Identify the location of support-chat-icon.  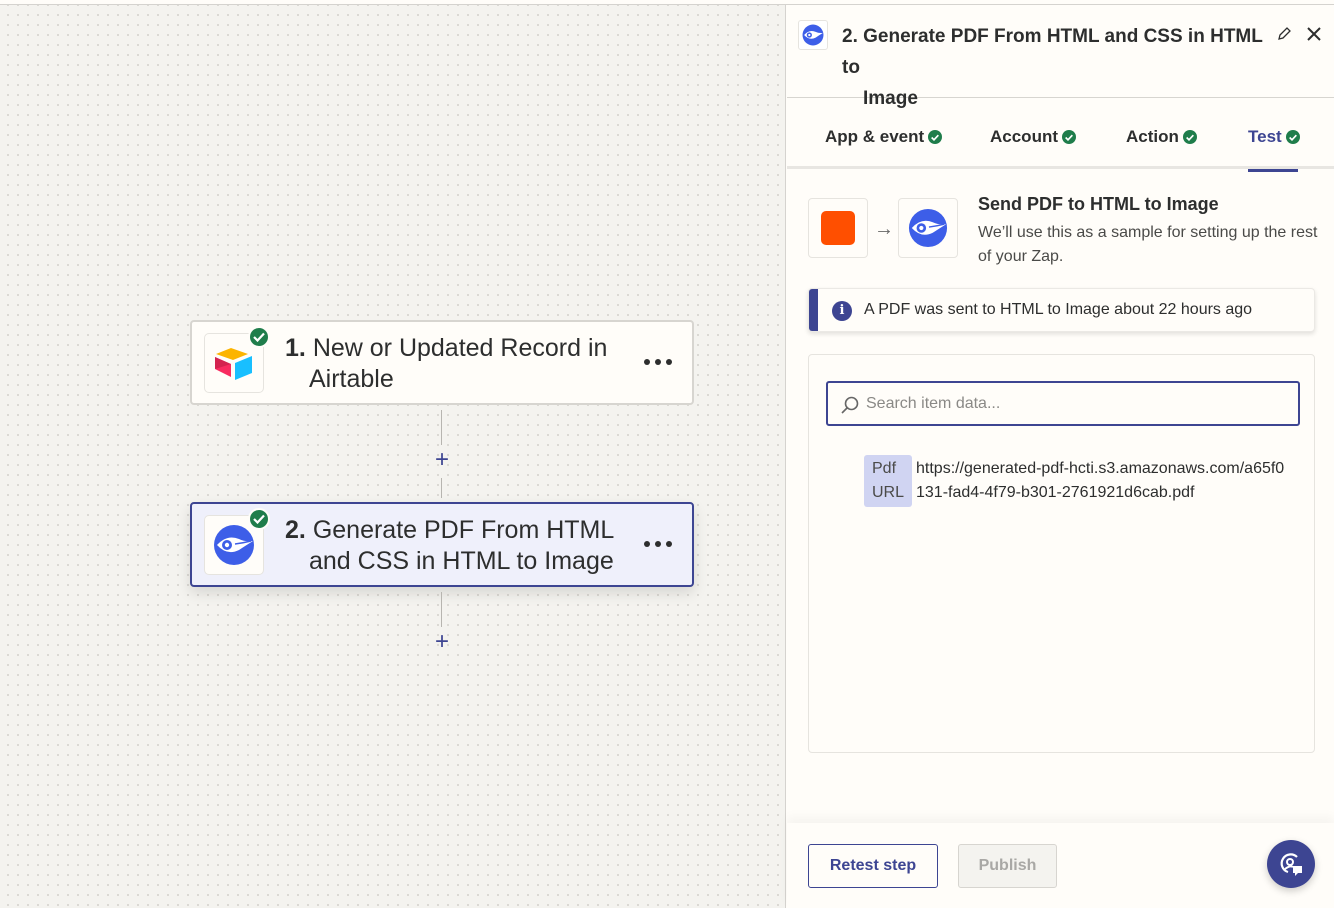
(1291, 864).